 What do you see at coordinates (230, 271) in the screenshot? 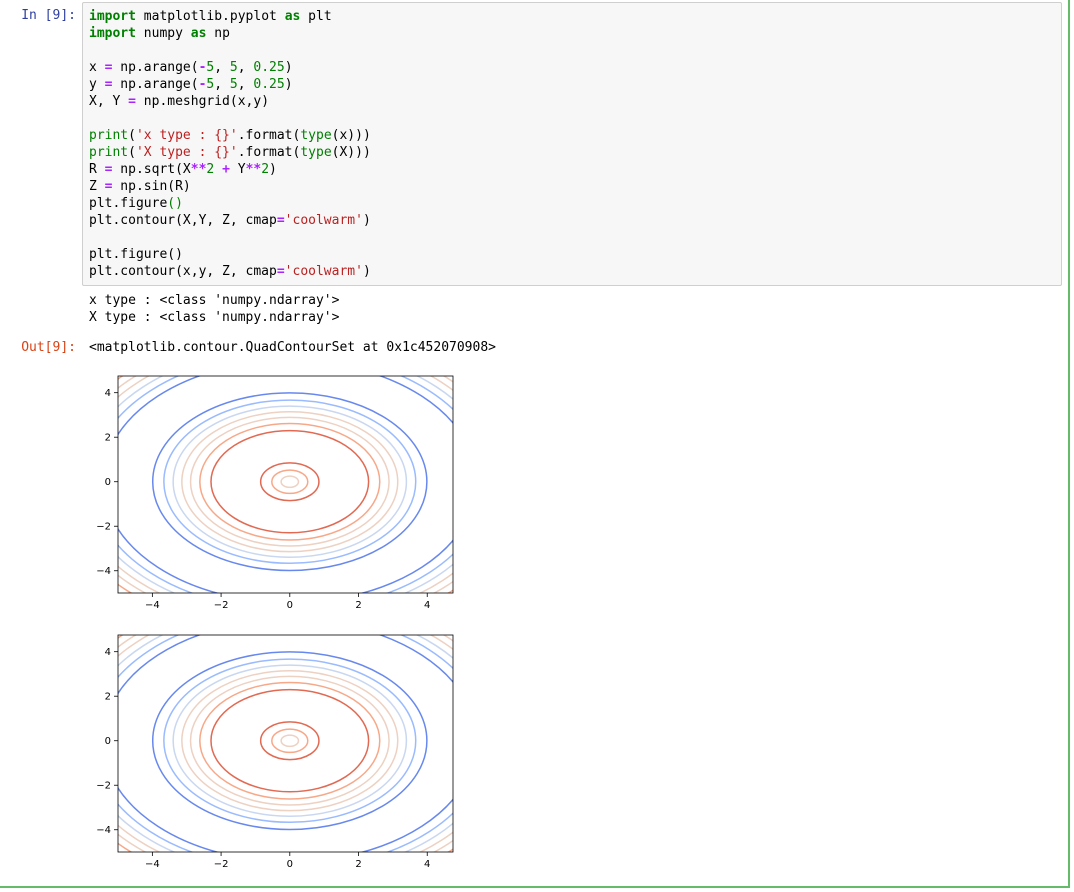
I see `code-line: plt.contour(x,y, Z, cmap='coolwarm')` at bounding box center [230, 271].